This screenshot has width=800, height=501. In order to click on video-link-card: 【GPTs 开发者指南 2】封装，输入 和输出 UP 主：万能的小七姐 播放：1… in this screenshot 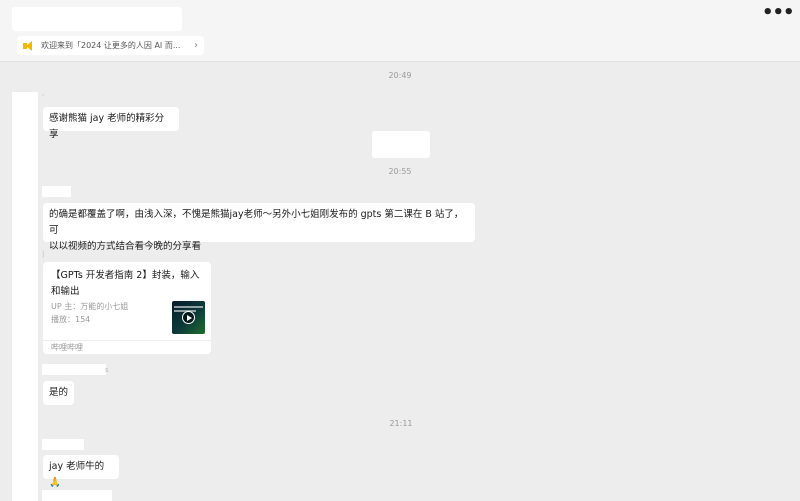, I will do `click(127, 308)`.